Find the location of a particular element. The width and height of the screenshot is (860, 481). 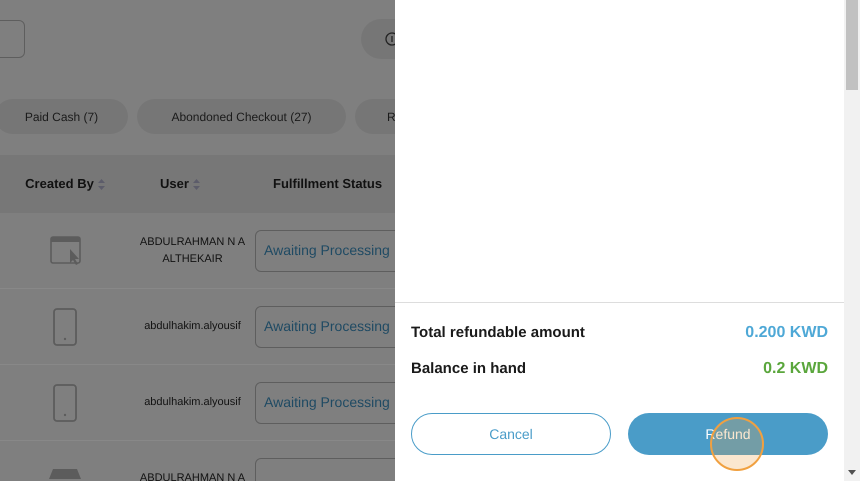

summary-label: Balance in hand is located at coordinates (468, 368).